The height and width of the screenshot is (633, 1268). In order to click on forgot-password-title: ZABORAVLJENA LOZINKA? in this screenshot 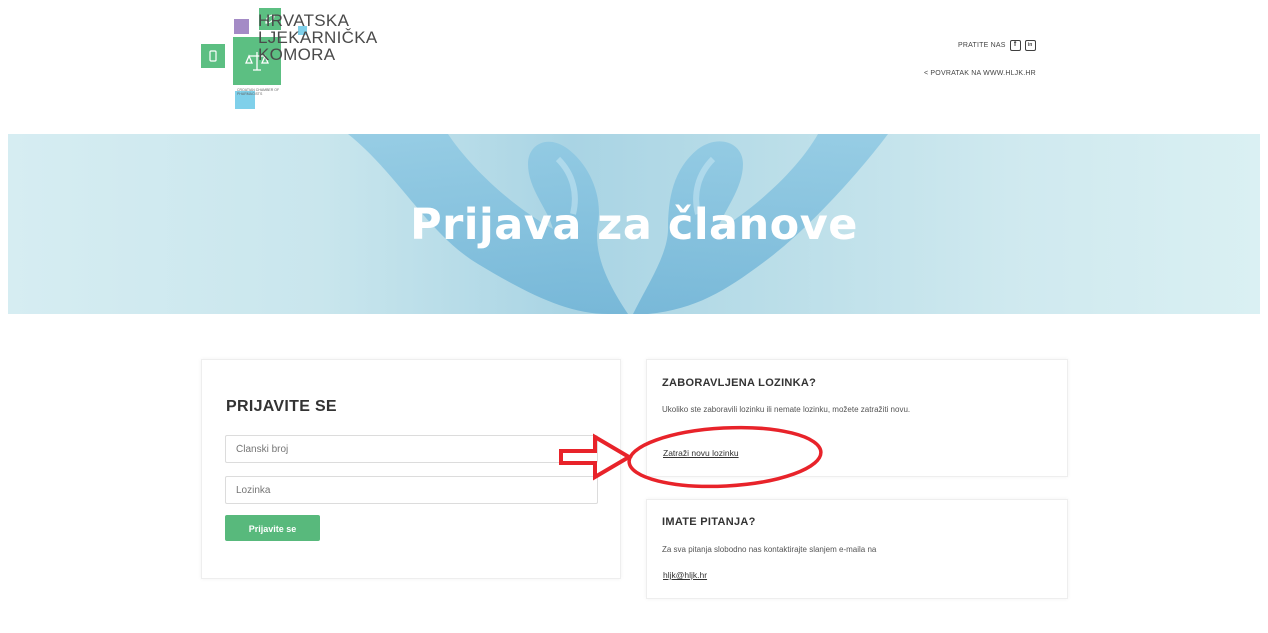, I will do `click(739, 383)`.